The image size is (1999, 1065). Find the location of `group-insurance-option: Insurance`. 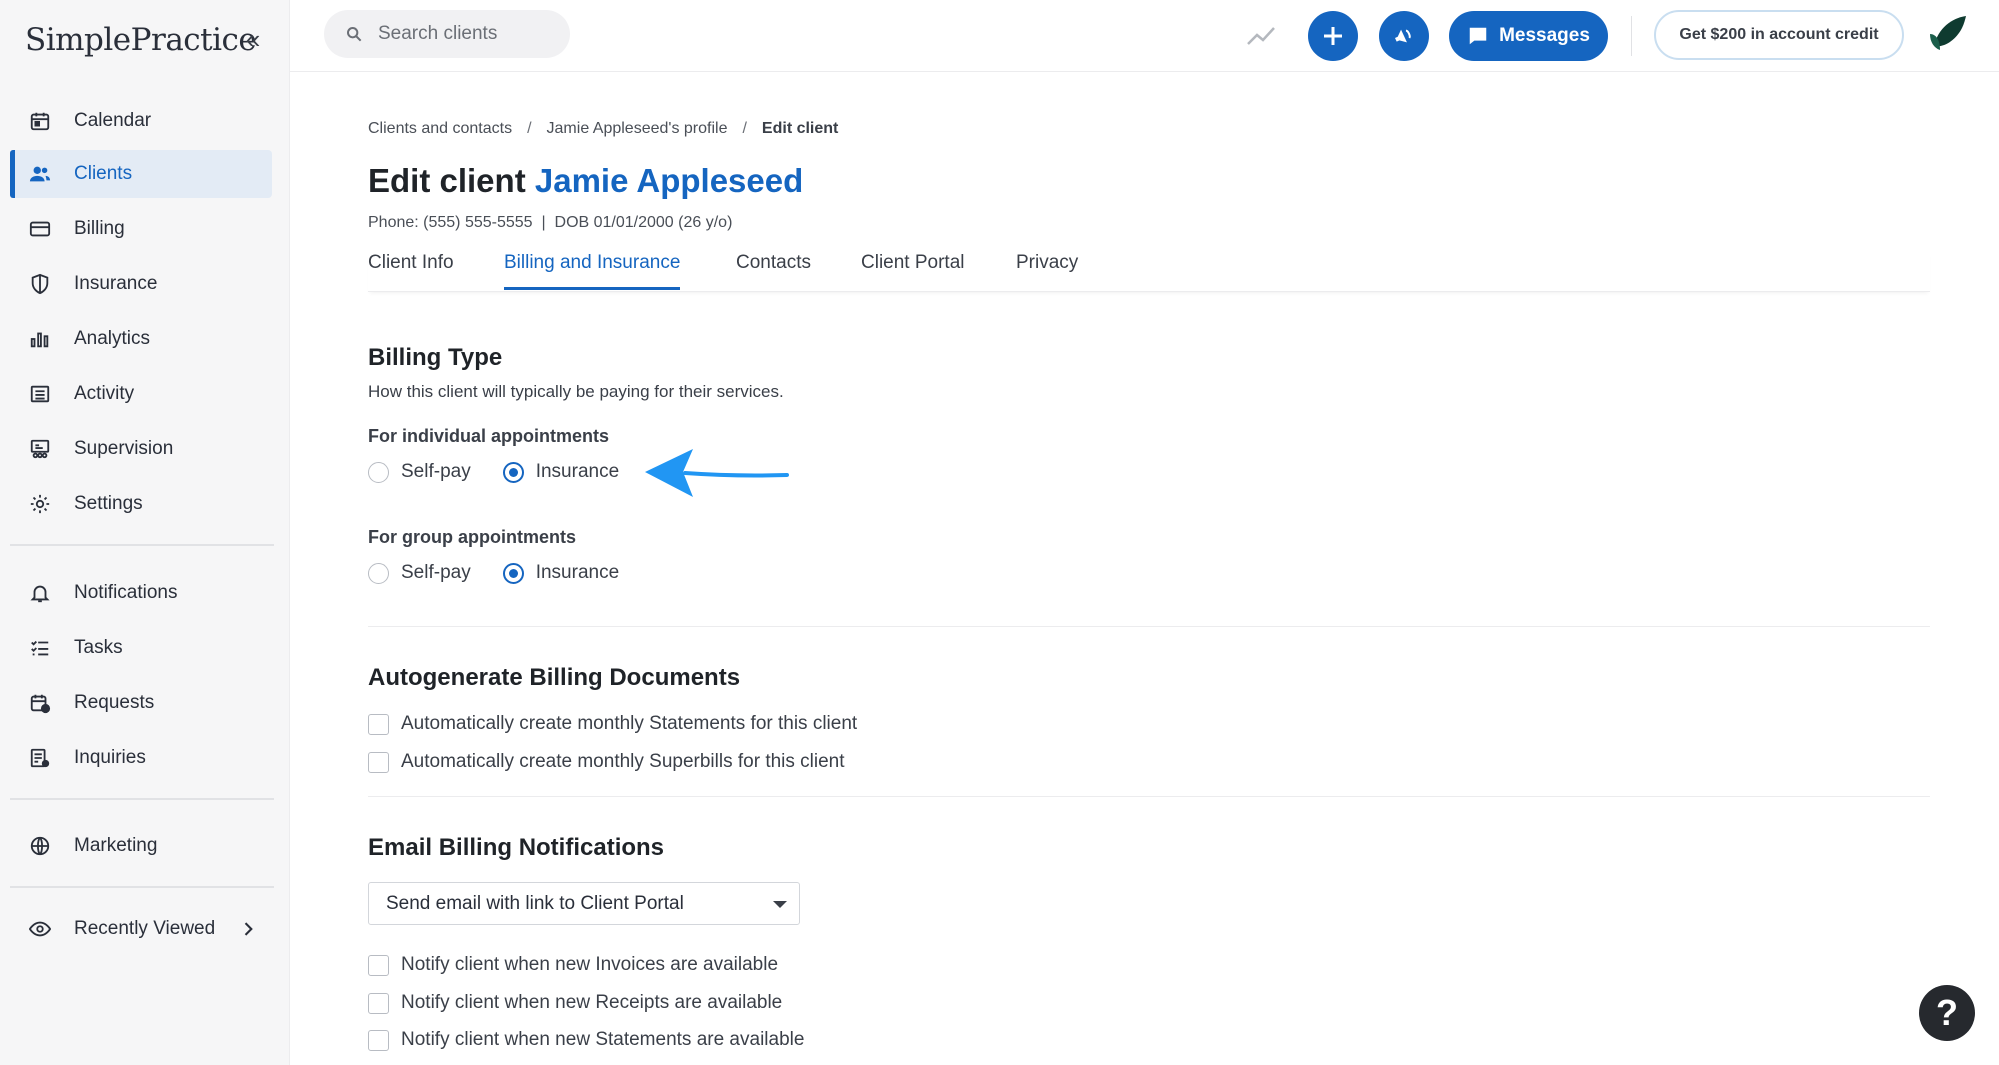

group-insurance-option: Insurance is located at coordinates (561, 573).